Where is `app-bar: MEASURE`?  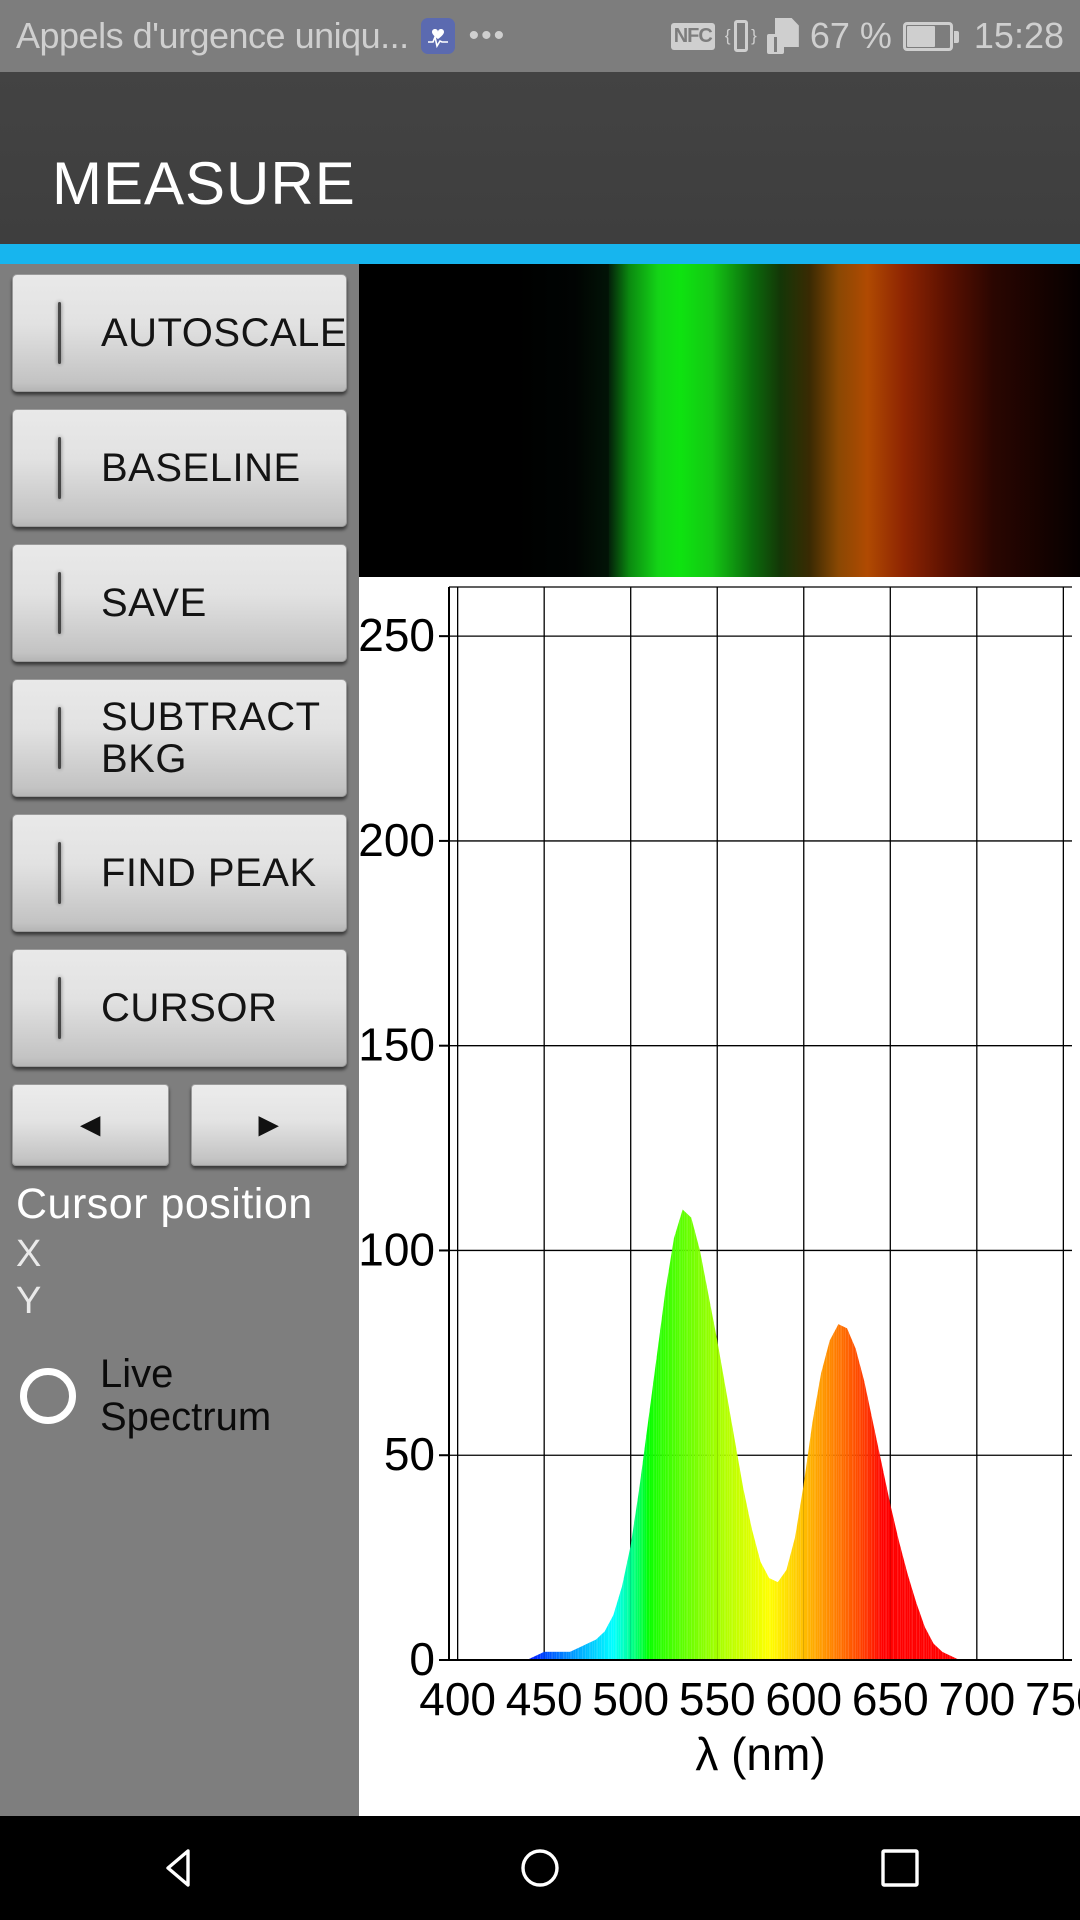
app-bar: MEASURE is located at coordinates (540, 158).